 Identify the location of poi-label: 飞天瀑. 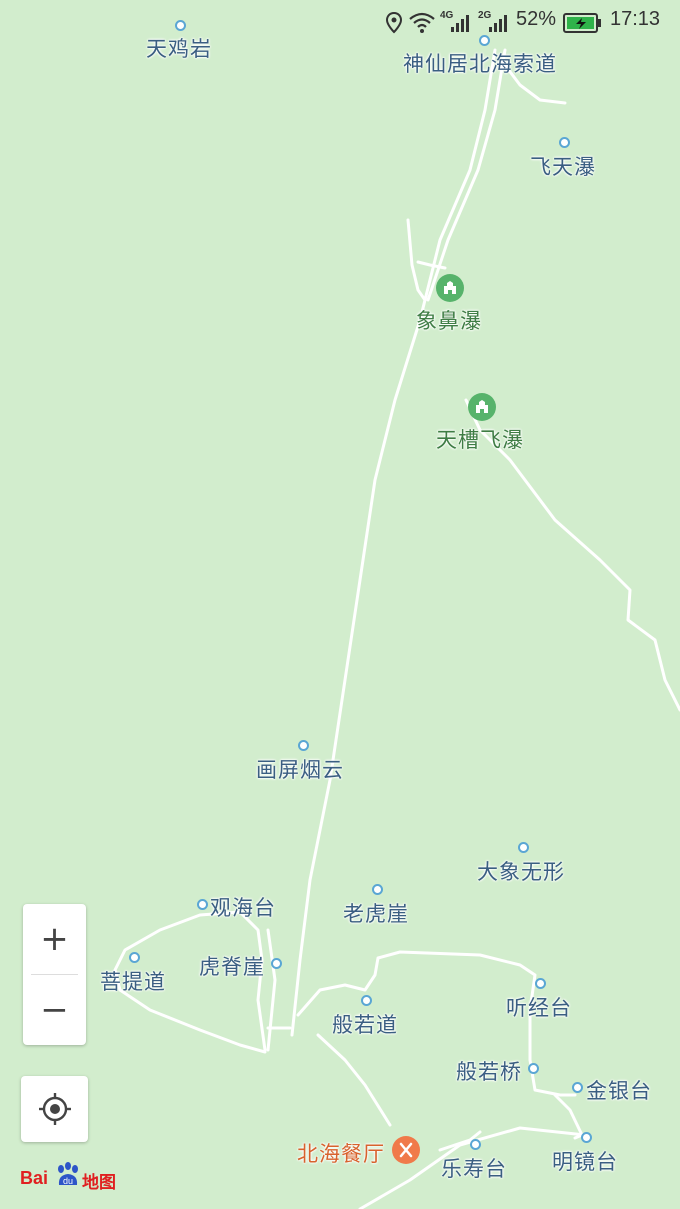
(563, 167).